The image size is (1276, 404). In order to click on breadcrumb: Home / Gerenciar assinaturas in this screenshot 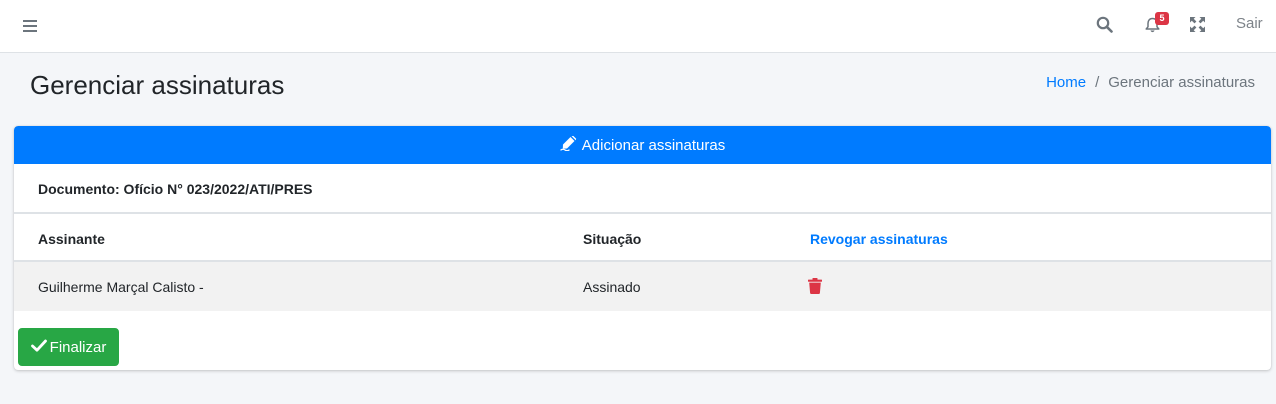, I will do `click(1150, 82)`.